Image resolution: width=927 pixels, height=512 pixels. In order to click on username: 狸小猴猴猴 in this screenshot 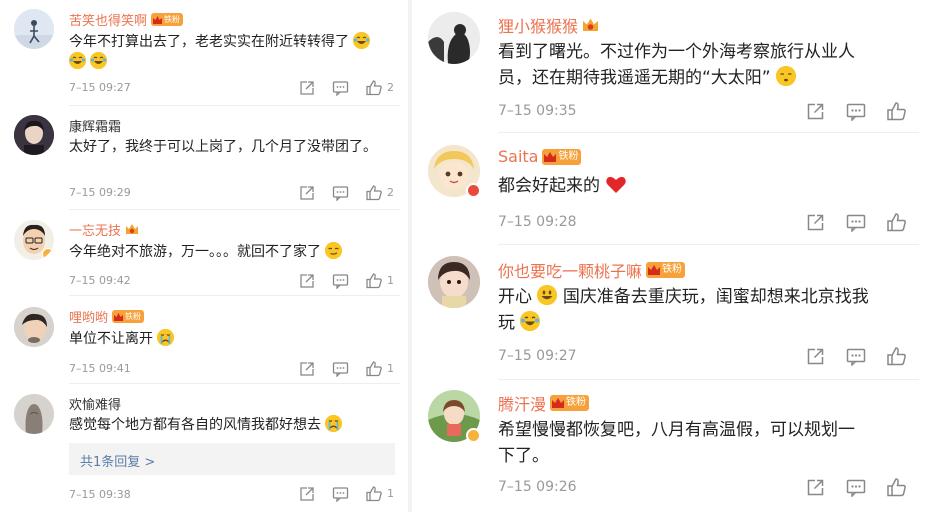, I will do `click(538, 25)`.